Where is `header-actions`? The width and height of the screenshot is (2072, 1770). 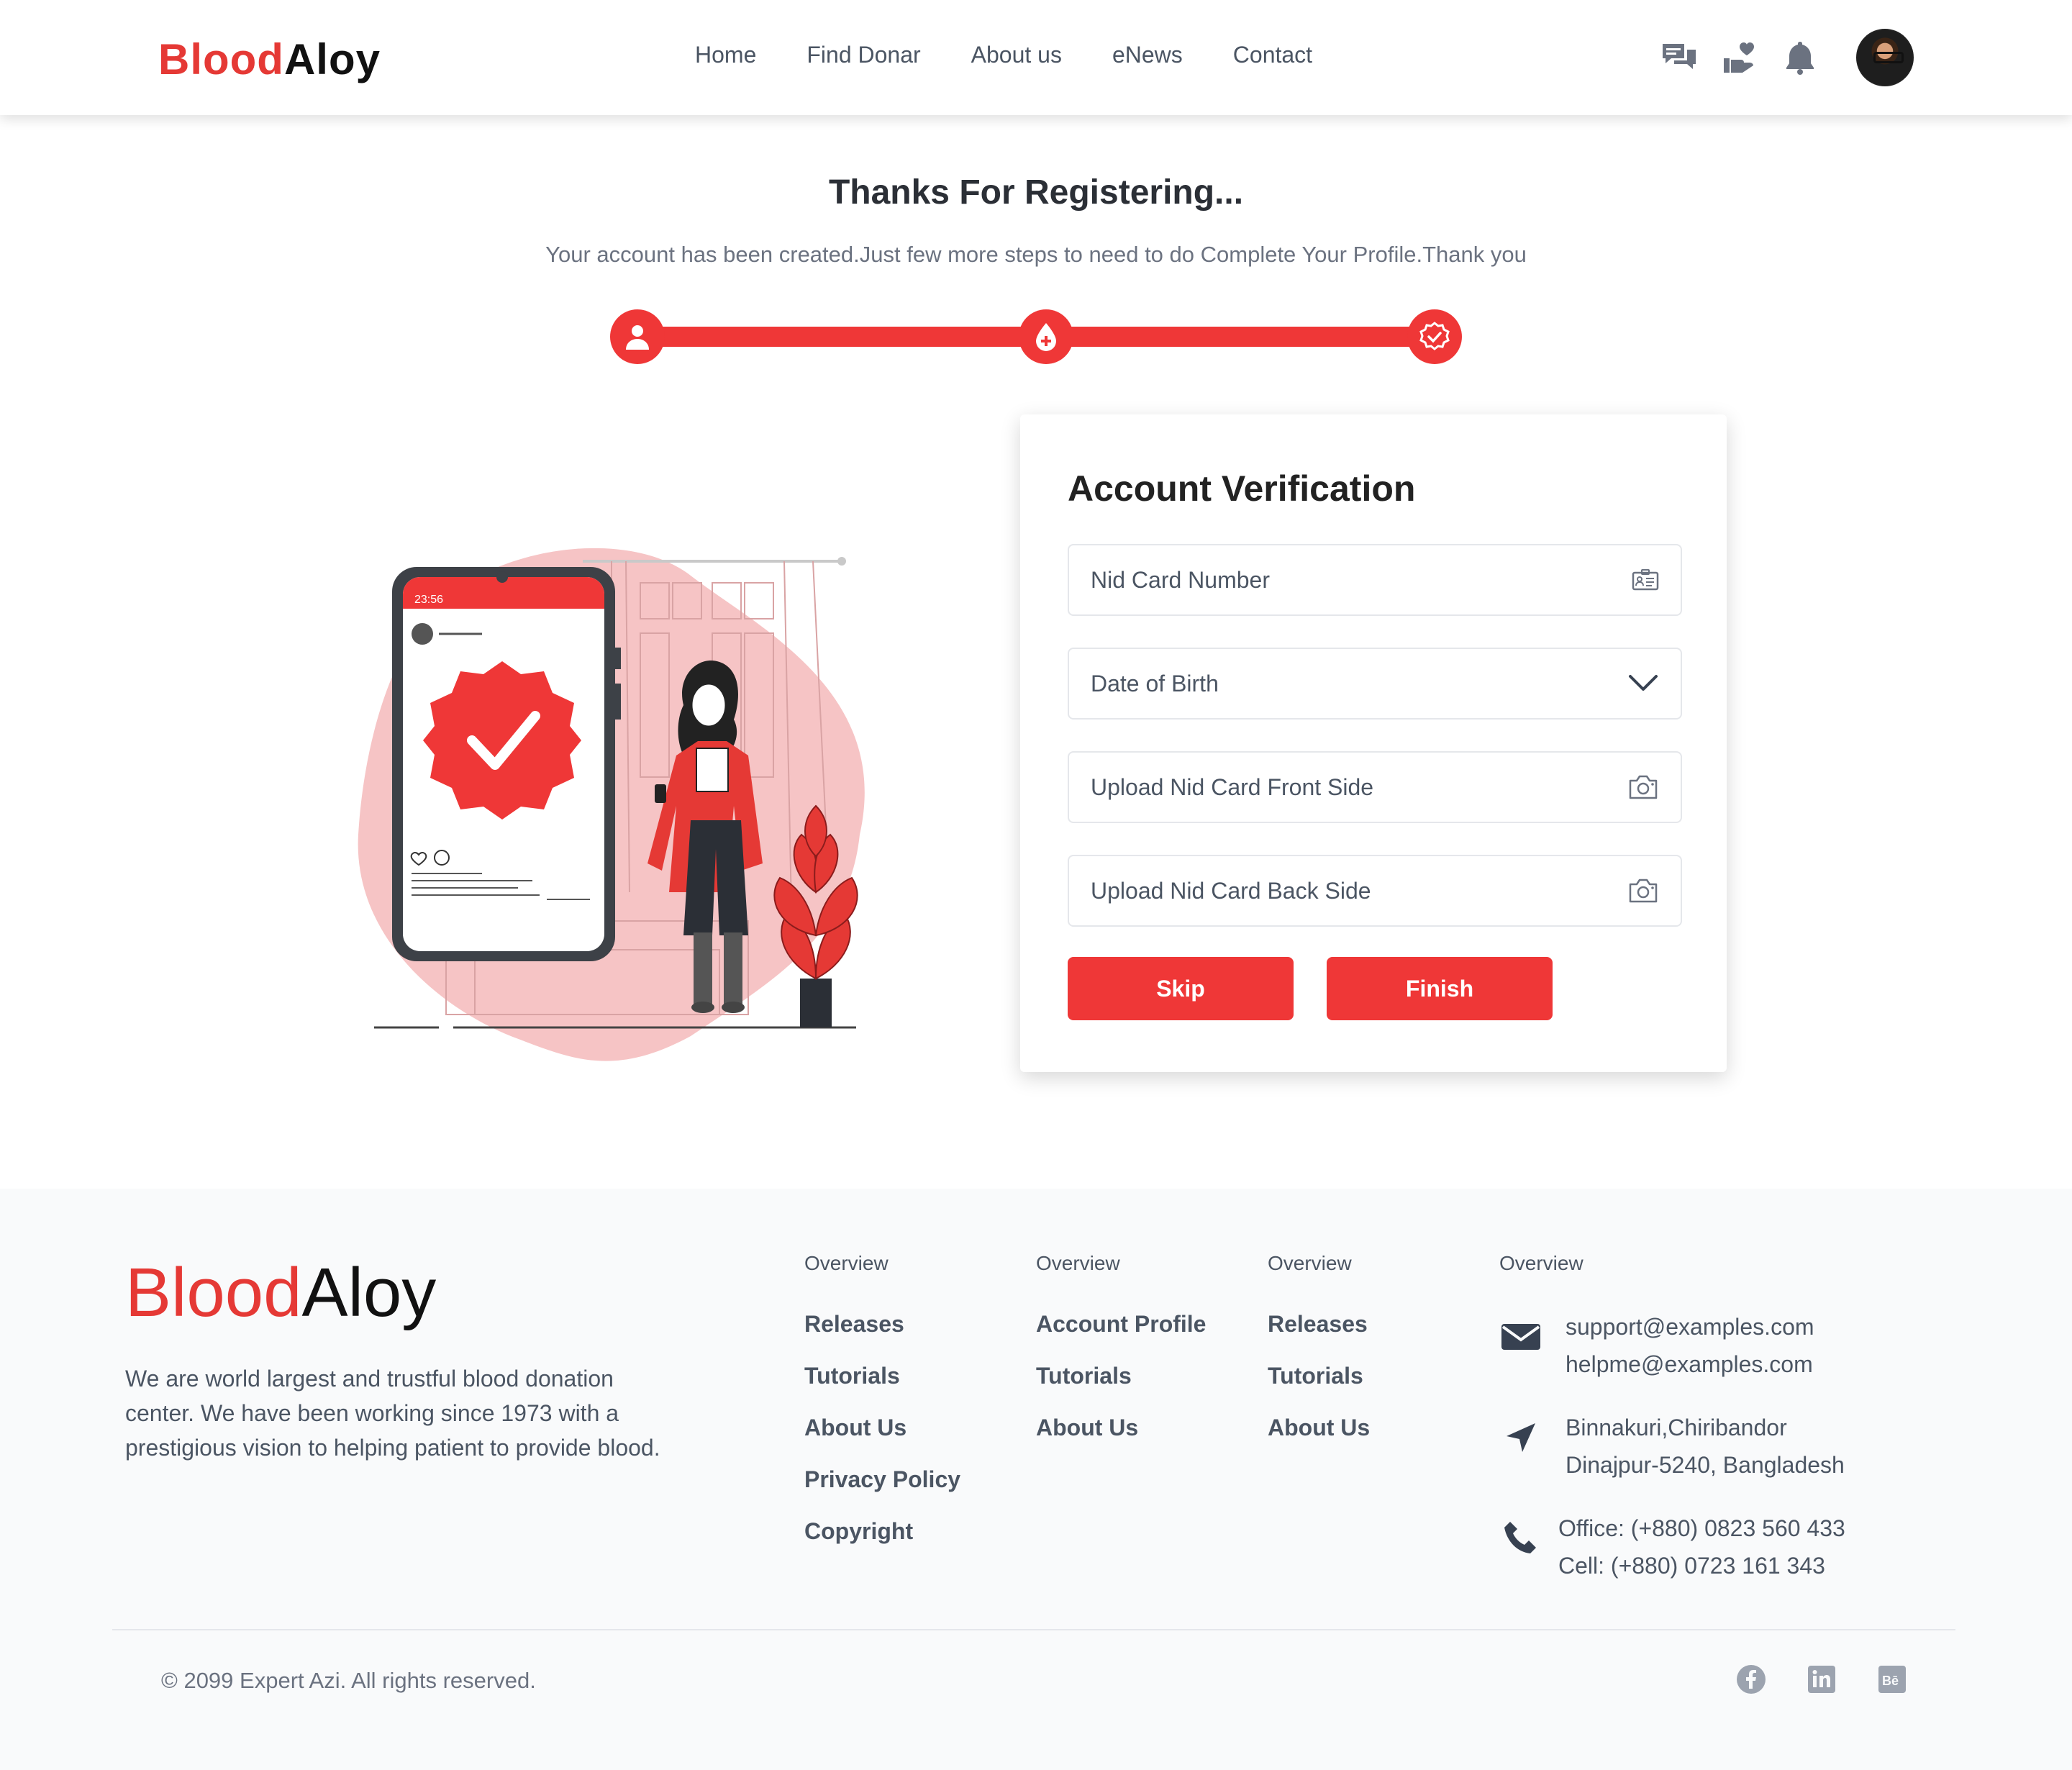
header-actions is located at coordinates (1777, 57).